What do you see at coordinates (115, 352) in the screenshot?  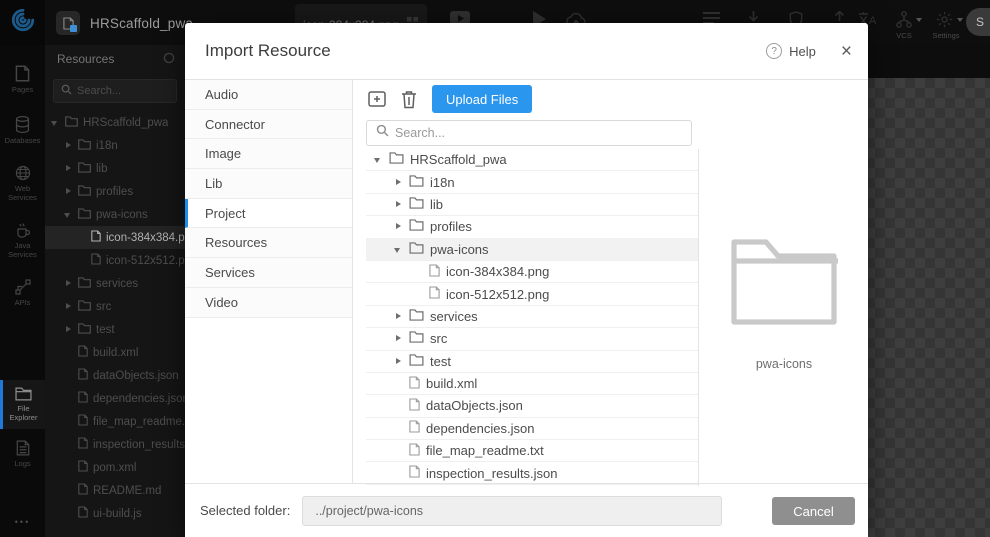 I see `explorer-tree-row: build.xml` at bounding box center [115, 352].